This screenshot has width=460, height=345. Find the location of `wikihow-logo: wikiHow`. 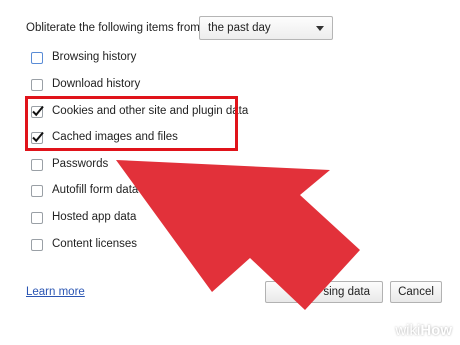

wikihow-logo: wikiHow is located at coordinates (423, 330).